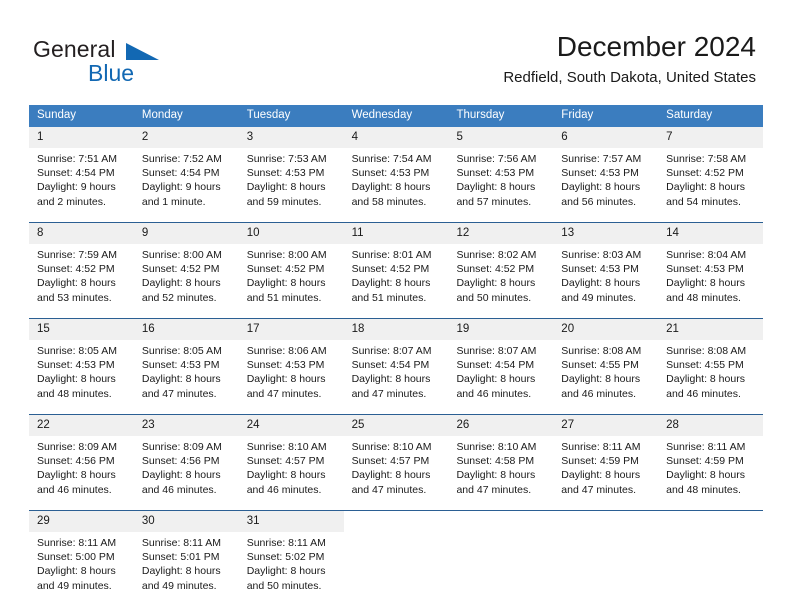  What do you see at coordinates (286, 351) in the screenshot?
I see `sunrise-text: Sunrise: 8:06 AM` at bounding box center [286, 351].